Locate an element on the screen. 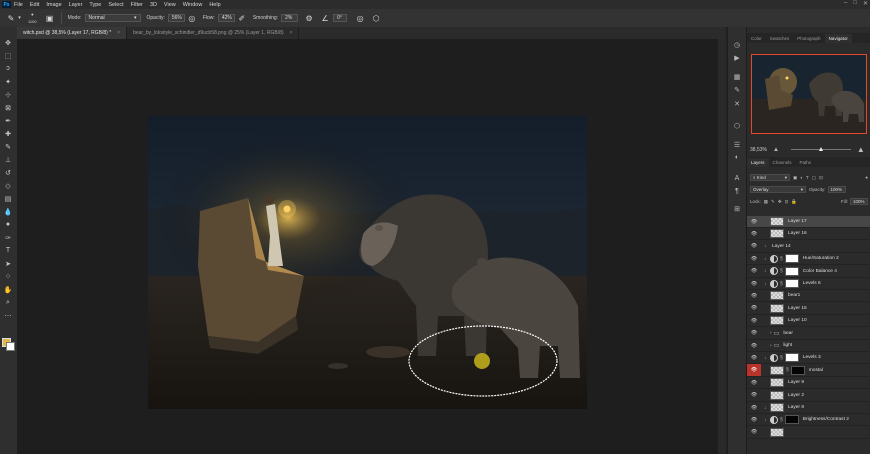  navigator-thumbnail is located at coordinates (809, 94).